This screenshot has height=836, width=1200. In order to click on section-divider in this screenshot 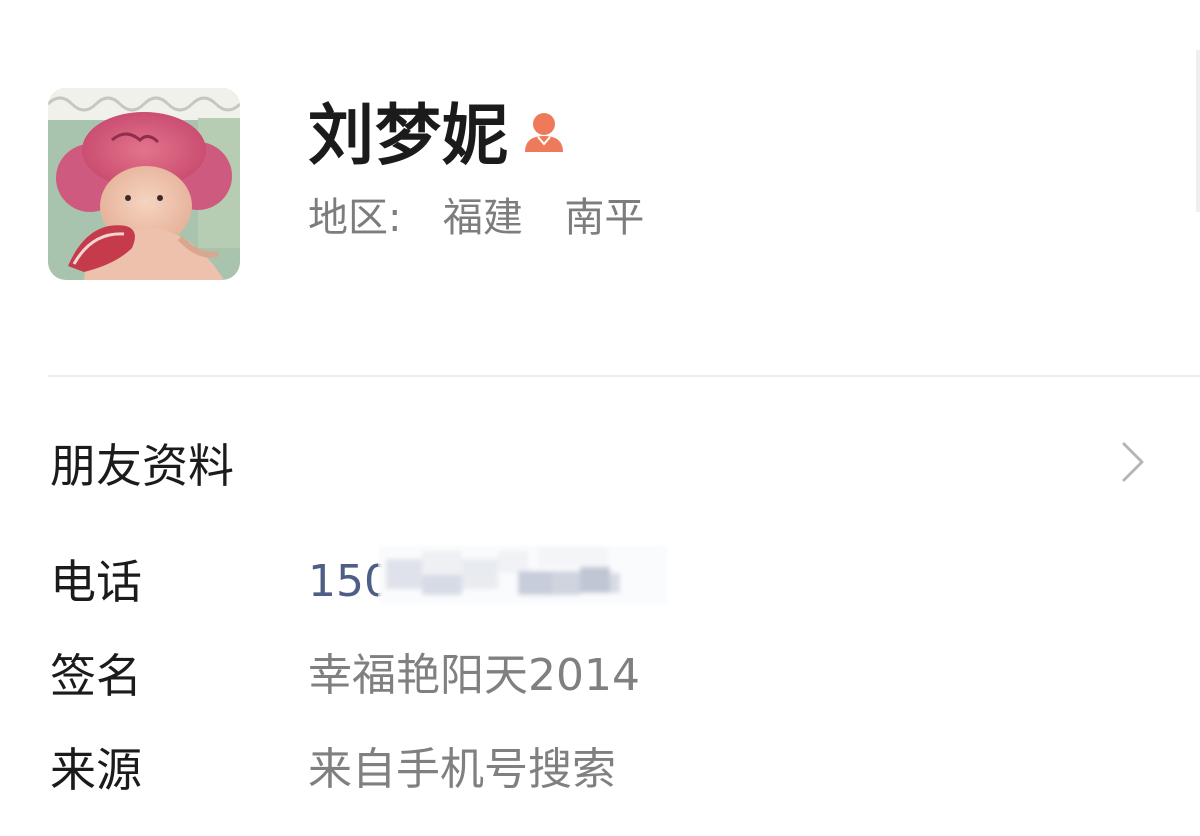, I will do `click(624, 376)`.